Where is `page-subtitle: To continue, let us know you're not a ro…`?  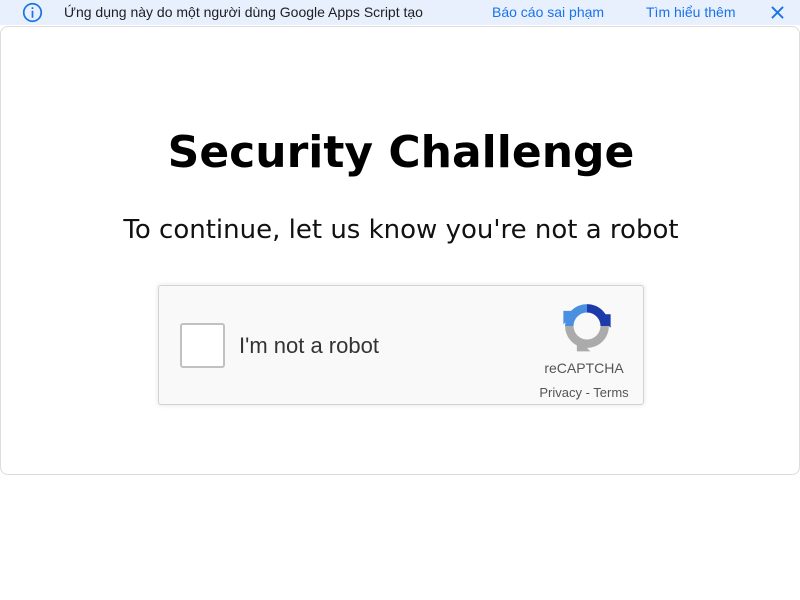
page-subtitle: To continue, let us know you're not a ro… is located at coordinates (401, 230).